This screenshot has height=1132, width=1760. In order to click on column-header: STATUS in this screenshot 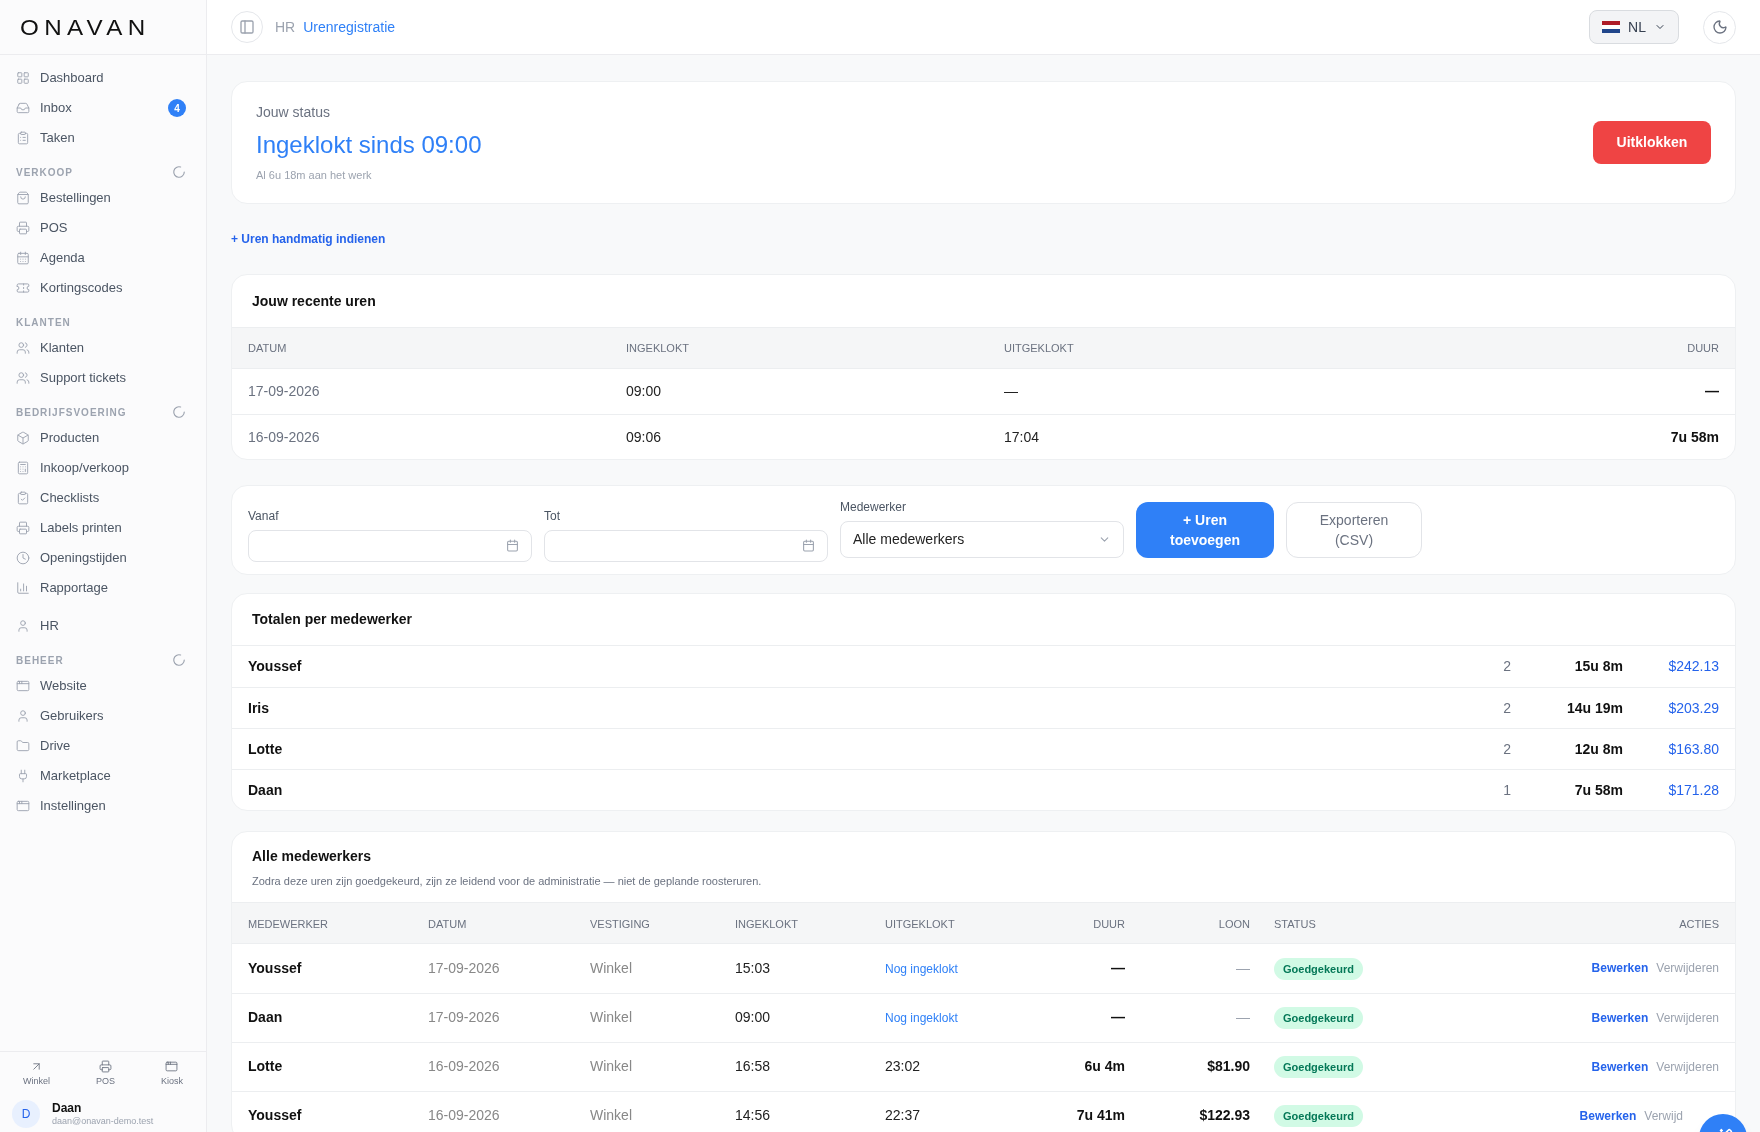, I will do `click(1295, 923)`.